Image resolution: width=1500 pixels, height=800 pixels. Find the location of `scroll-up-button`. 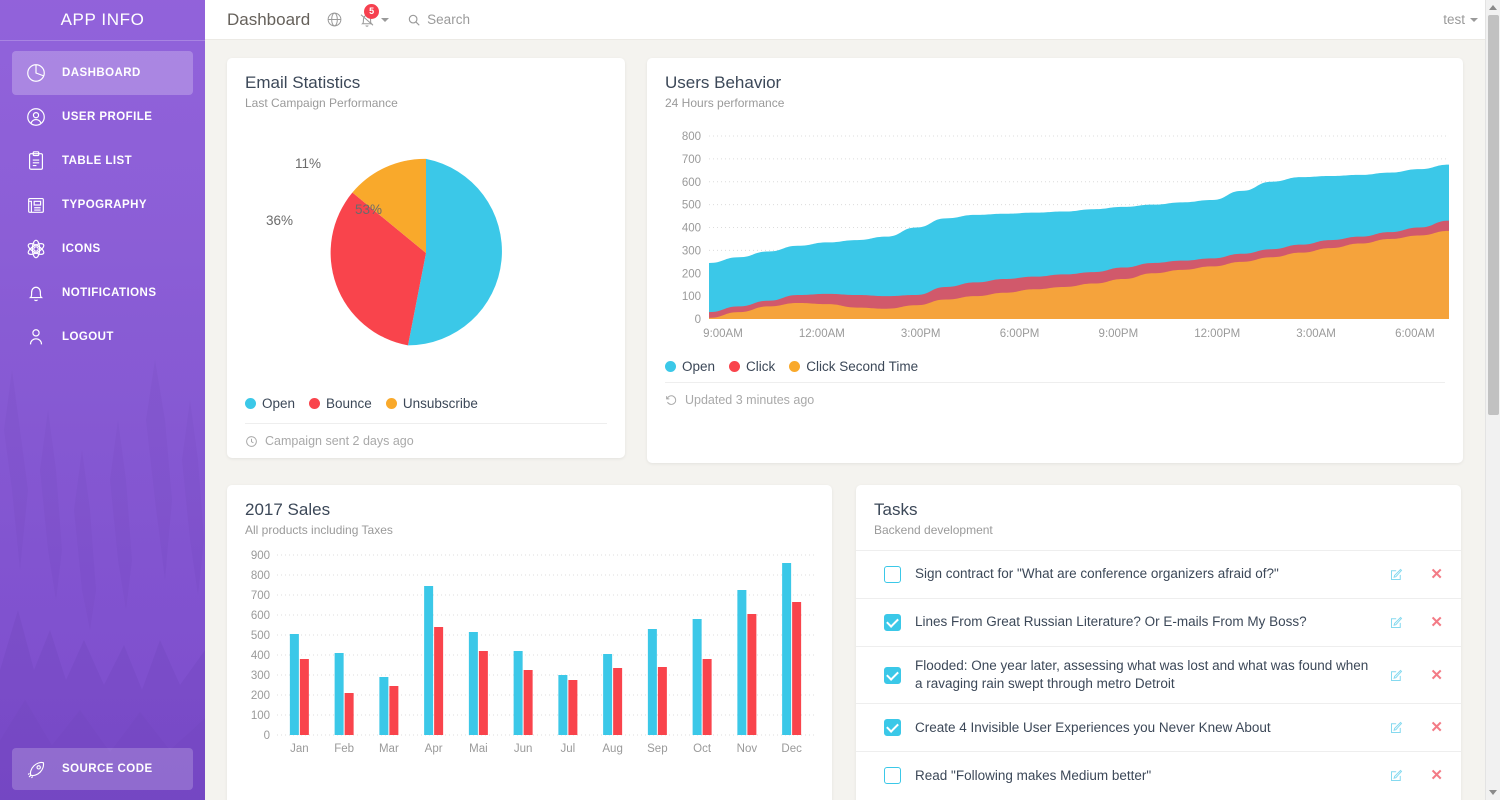

scroll-up-button is located at coordinates (1493, 7).